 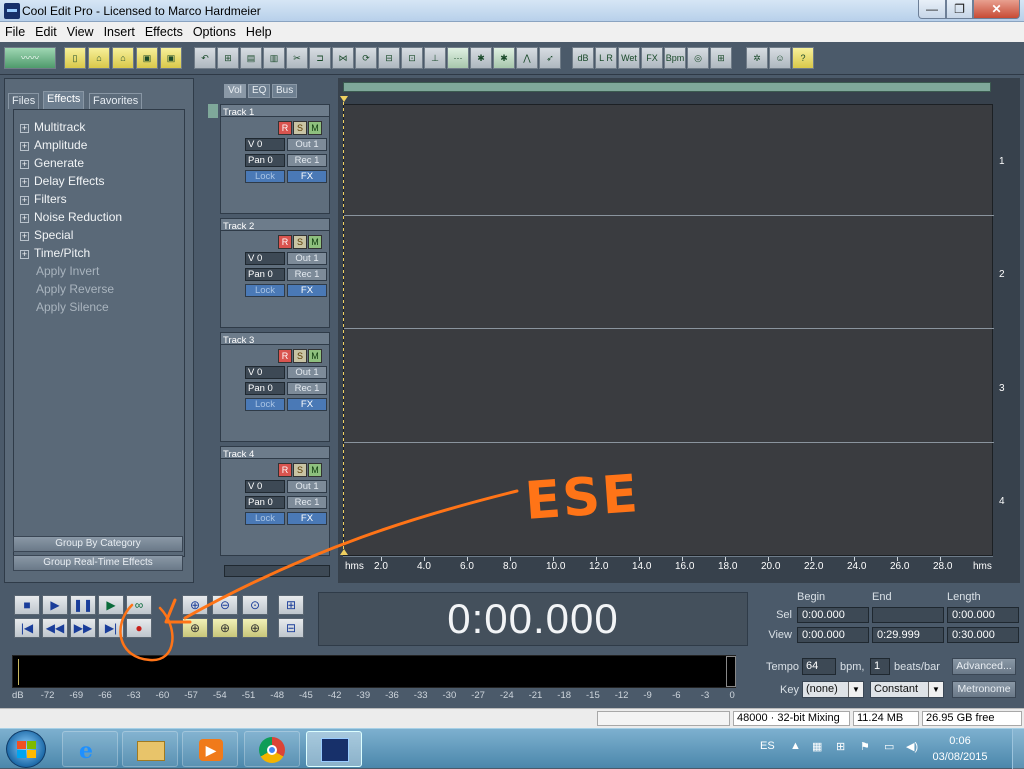 What do you see at coordinates (259, 91) in the screenshot?
I see `tab-eq: EQ` at bounding box center [259, 91].